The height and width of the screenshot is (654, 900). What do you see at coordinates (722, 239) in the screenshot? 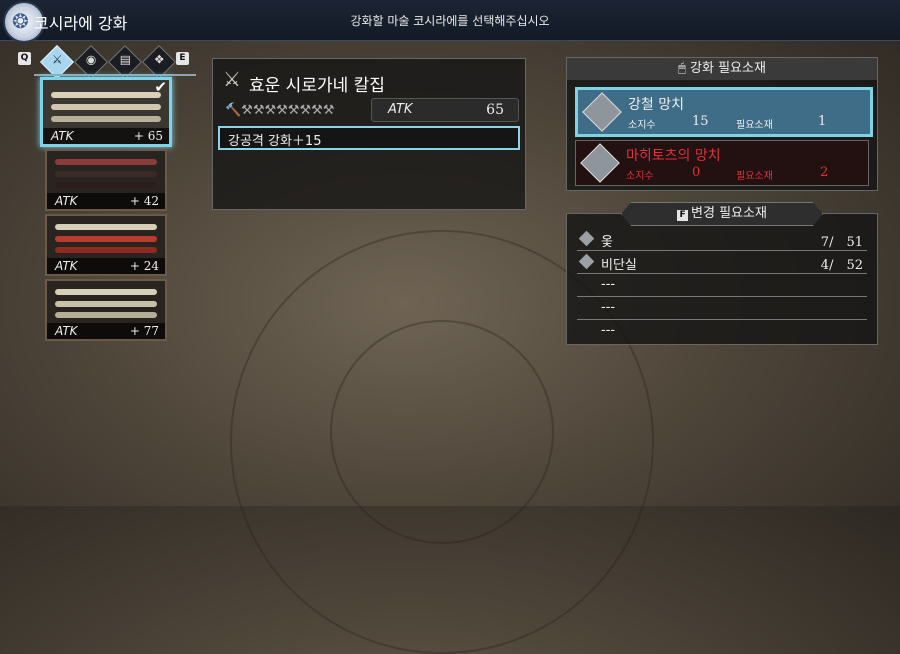
I see `change-material-row: 옻 7/ 51` at bounding box center [722, 239].